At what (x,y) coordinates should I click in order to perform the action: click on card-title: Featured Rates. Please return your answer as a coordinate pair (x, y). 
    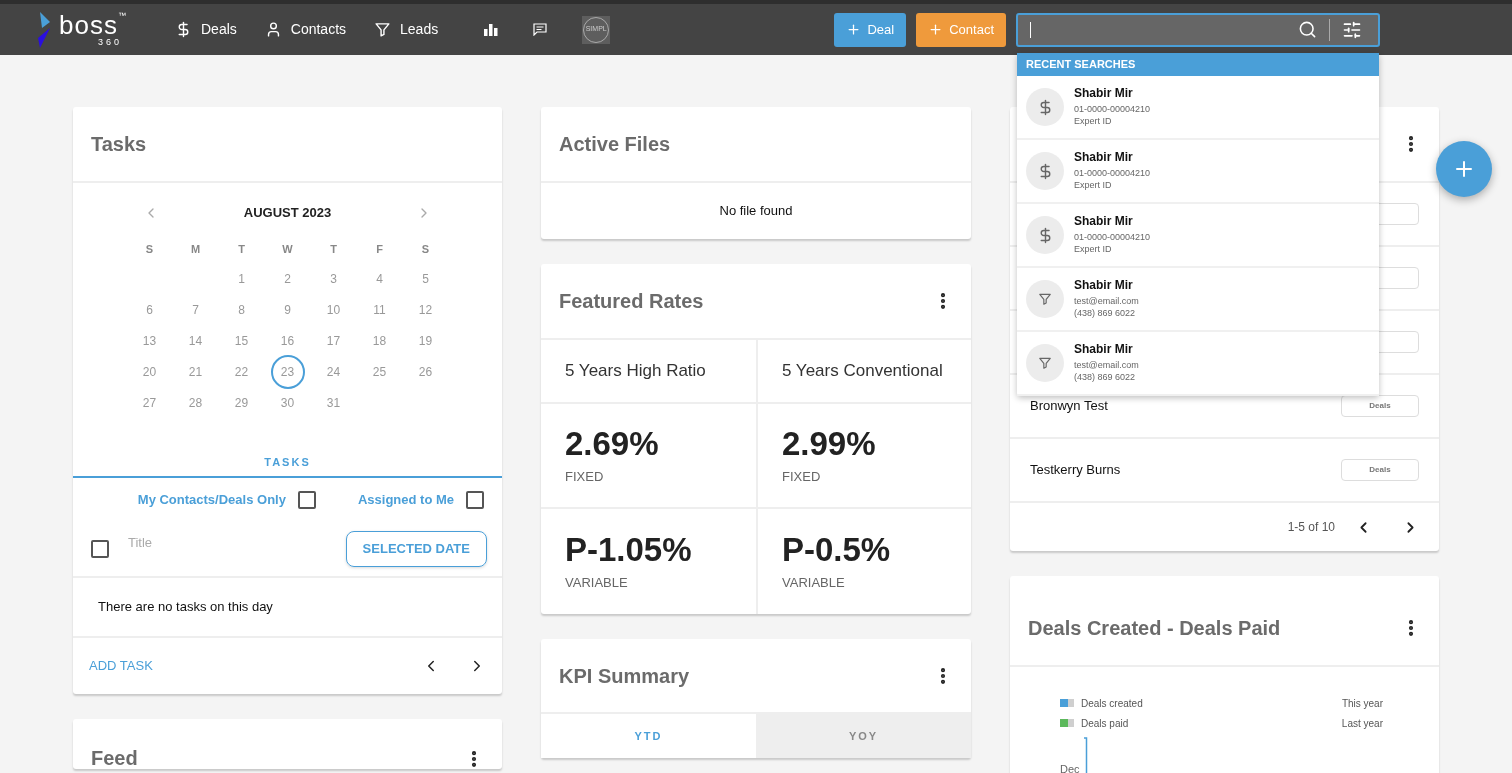
    Looking at the image, I should click on (631, 301).